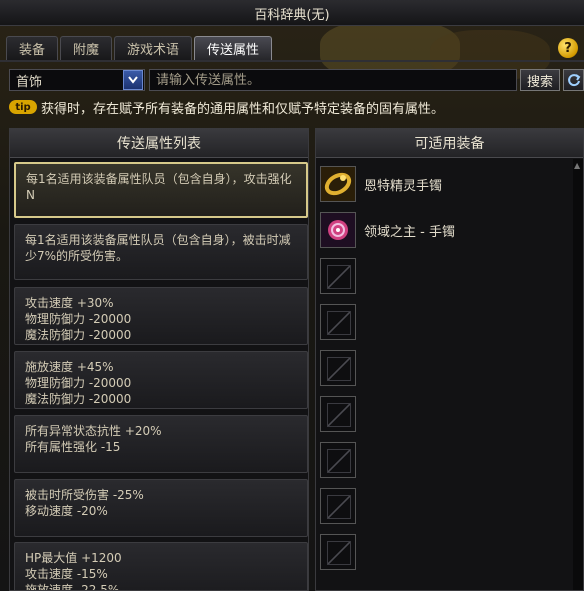 This screenshot has width=584, height=591. What do you see at coordinates (161, 380) in the screenshot?
I see `attribute-item: 施放速度 +45% 物理防御力 -20000 魔法防御力 -20000` at bounding box center [161, 380].